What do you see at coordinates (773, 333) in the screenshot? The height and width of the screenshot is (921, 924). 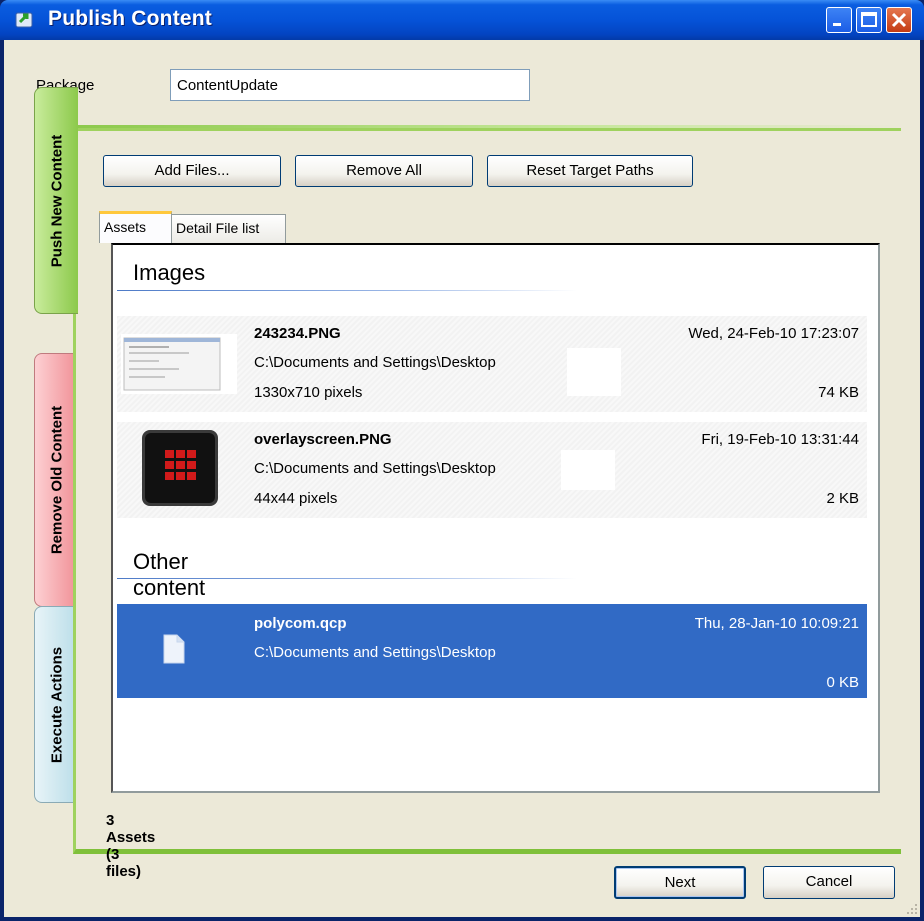 I see `item-date: Wed, 24-Feb-10 17:23:07` at bounding box center [773, 333].